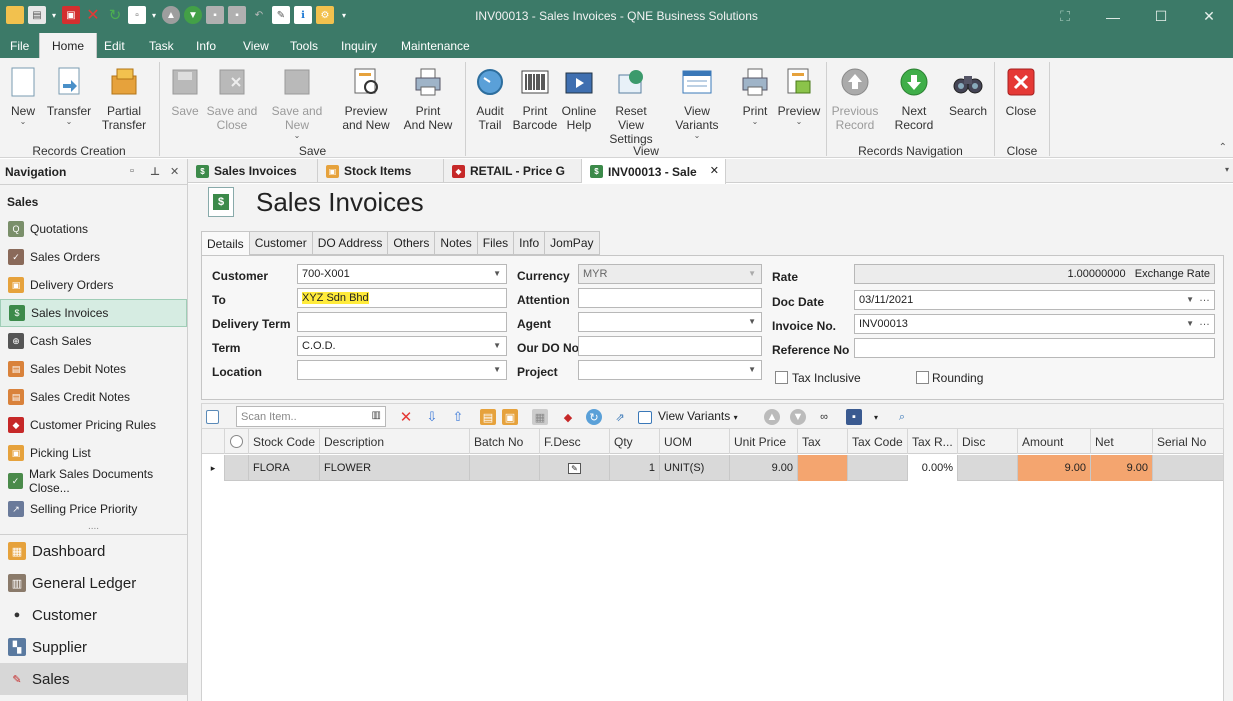  What do you see at coordinates (93, 313) in the screenshot?
I see `nav-item-sales-invoices: $ Sales Invoices` at bounding box center [93, 313].